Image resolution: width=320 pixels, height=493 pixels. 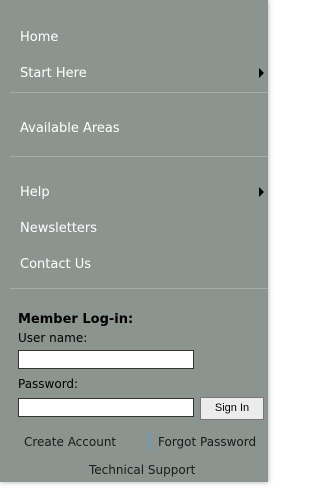 What do you see at coordinates (70, 128) in the screenshot?
I see `nav-item-label: Available Areas` at bounding box center [70, 128].